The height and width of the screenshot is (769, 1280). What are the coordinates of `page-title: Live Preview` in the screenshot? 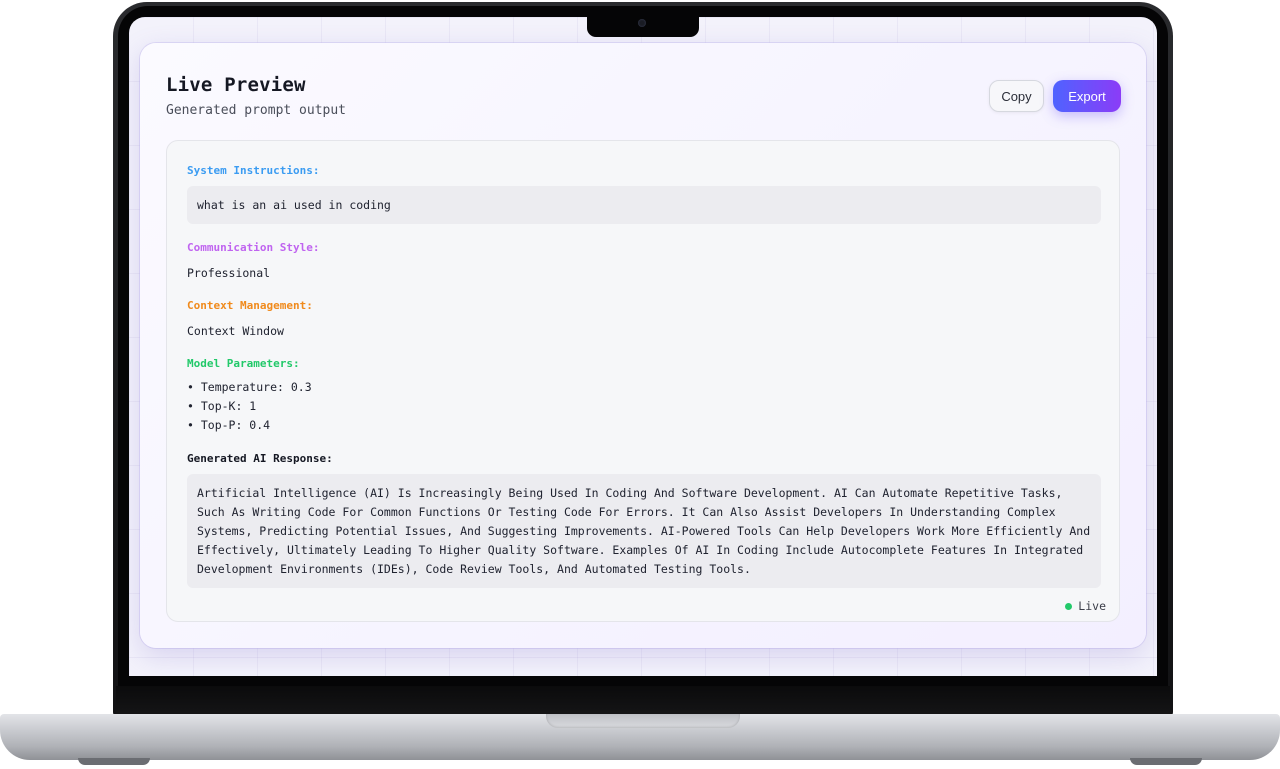 It's located at (236, 85).